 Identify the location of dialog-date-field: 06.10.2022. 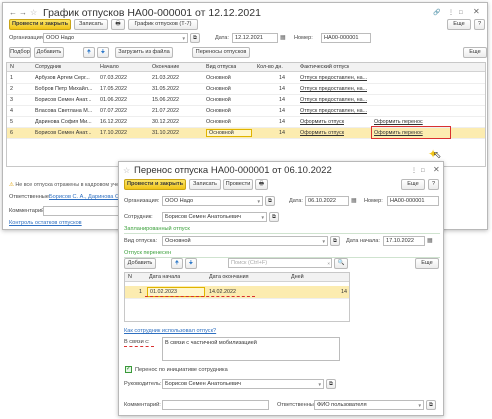
(327, 201).